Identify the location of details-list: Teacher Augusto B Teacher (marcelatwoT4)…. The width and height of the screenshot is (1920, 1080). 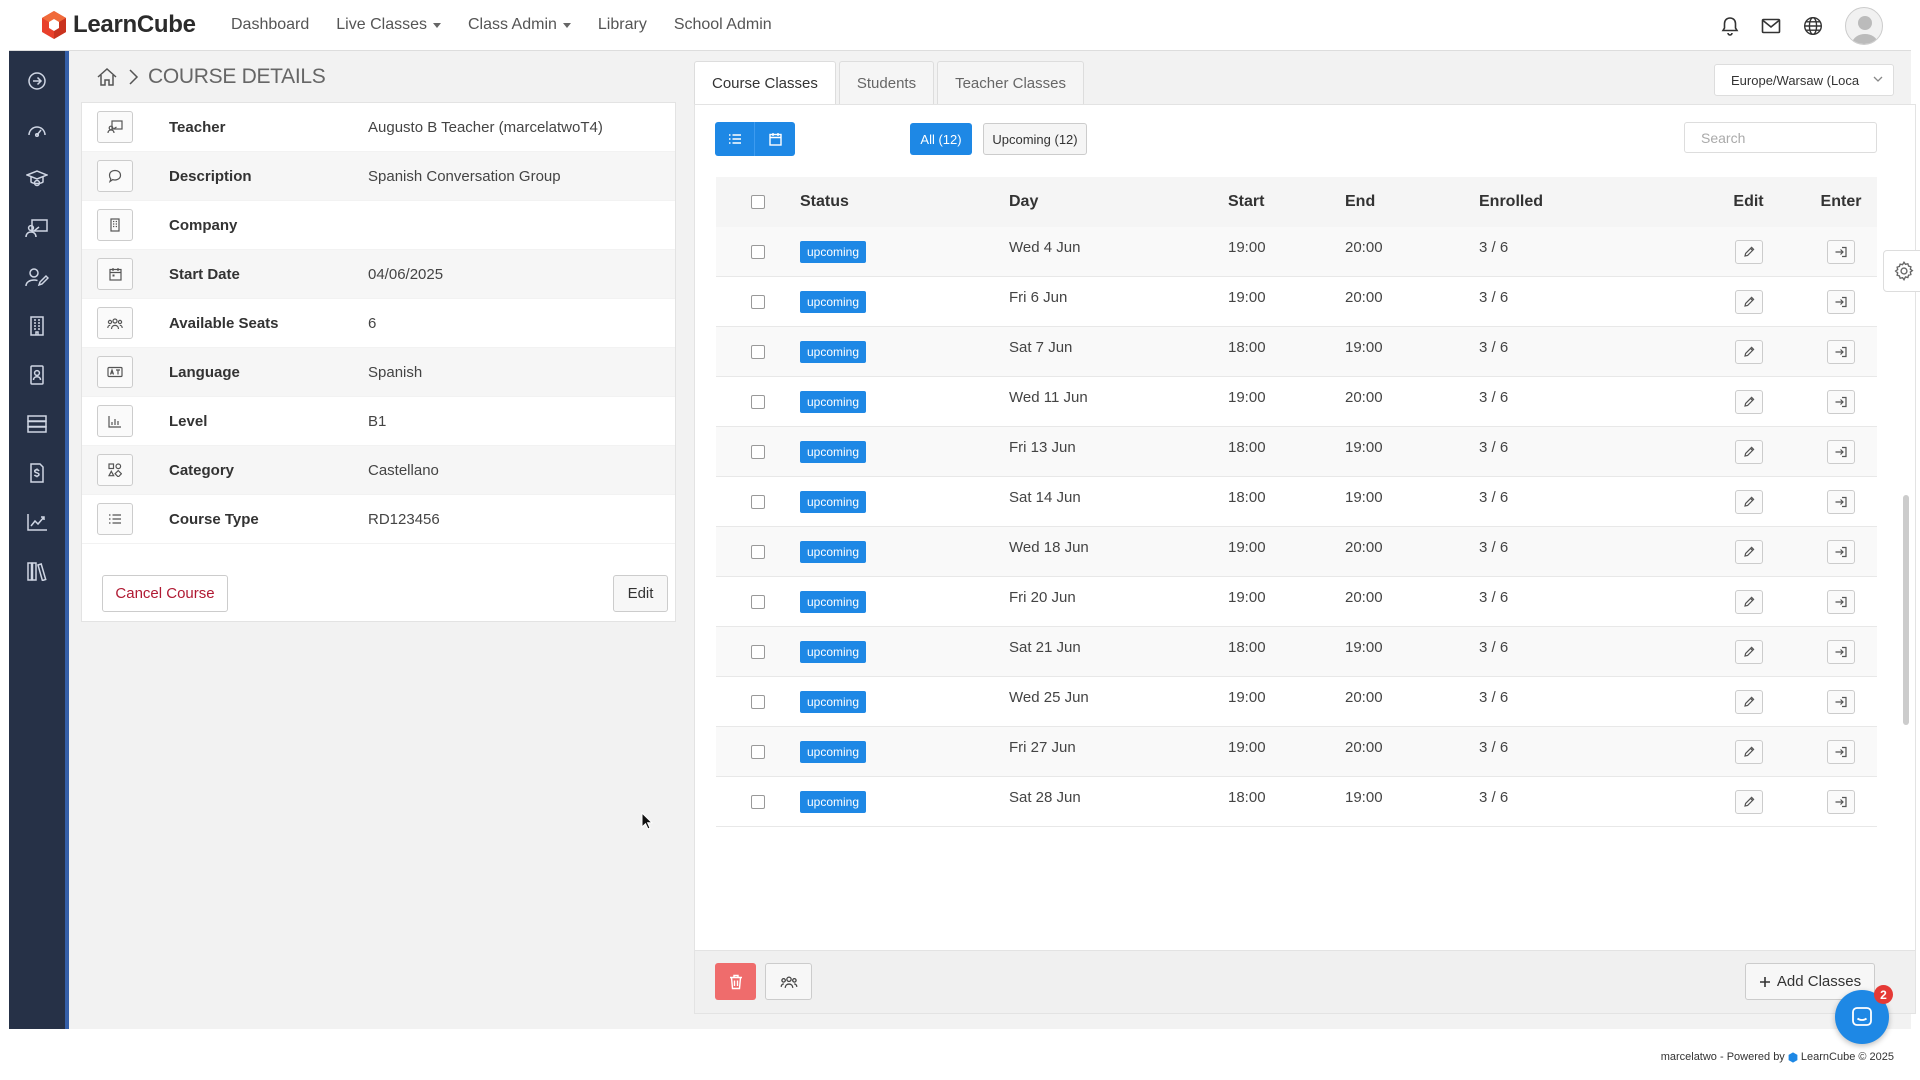
(378, 323).